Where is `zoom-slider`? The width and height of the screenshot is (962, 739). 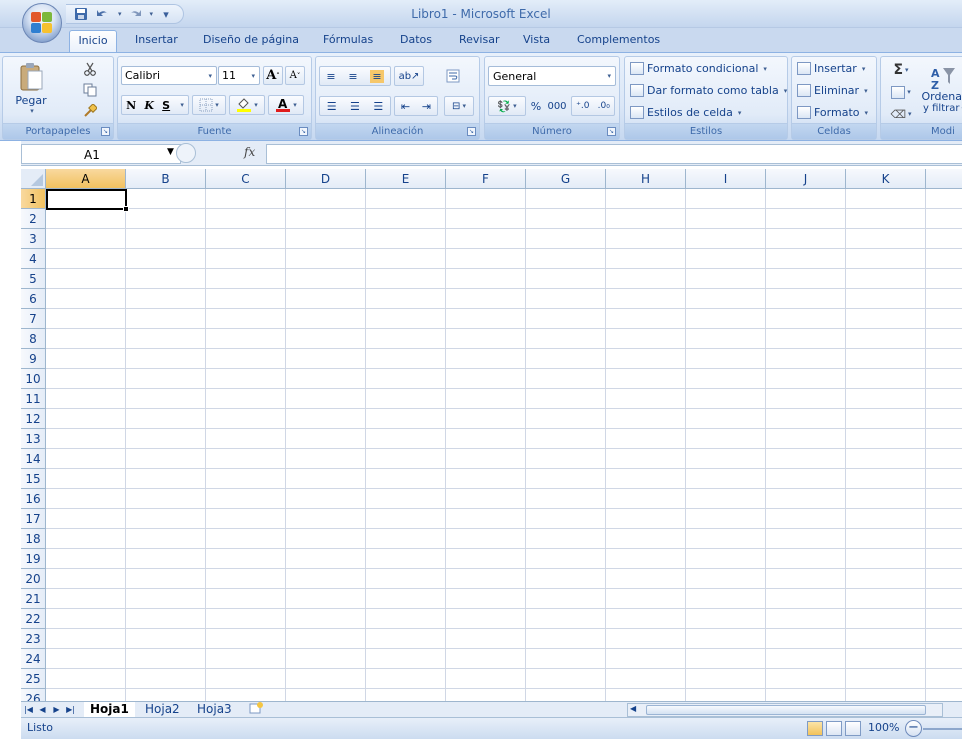
zoom-slider is located at coordinates (942, 729).